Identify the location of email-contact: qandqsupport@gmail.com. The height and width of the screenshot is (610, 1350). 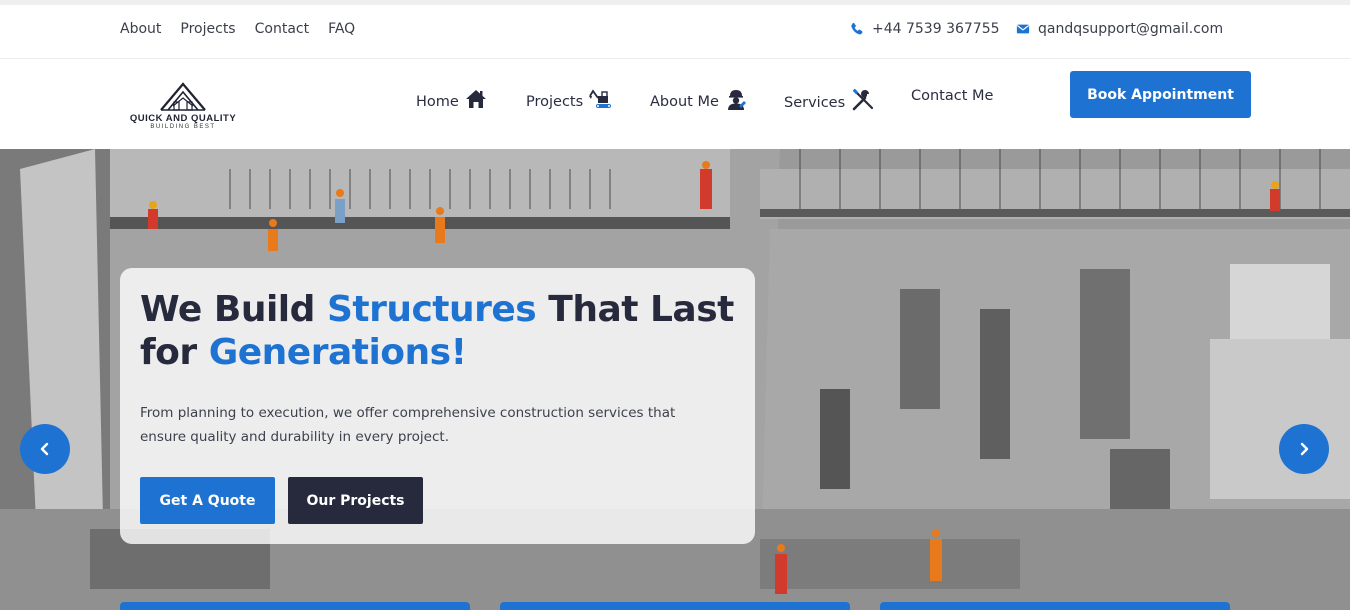
(1119, 29).